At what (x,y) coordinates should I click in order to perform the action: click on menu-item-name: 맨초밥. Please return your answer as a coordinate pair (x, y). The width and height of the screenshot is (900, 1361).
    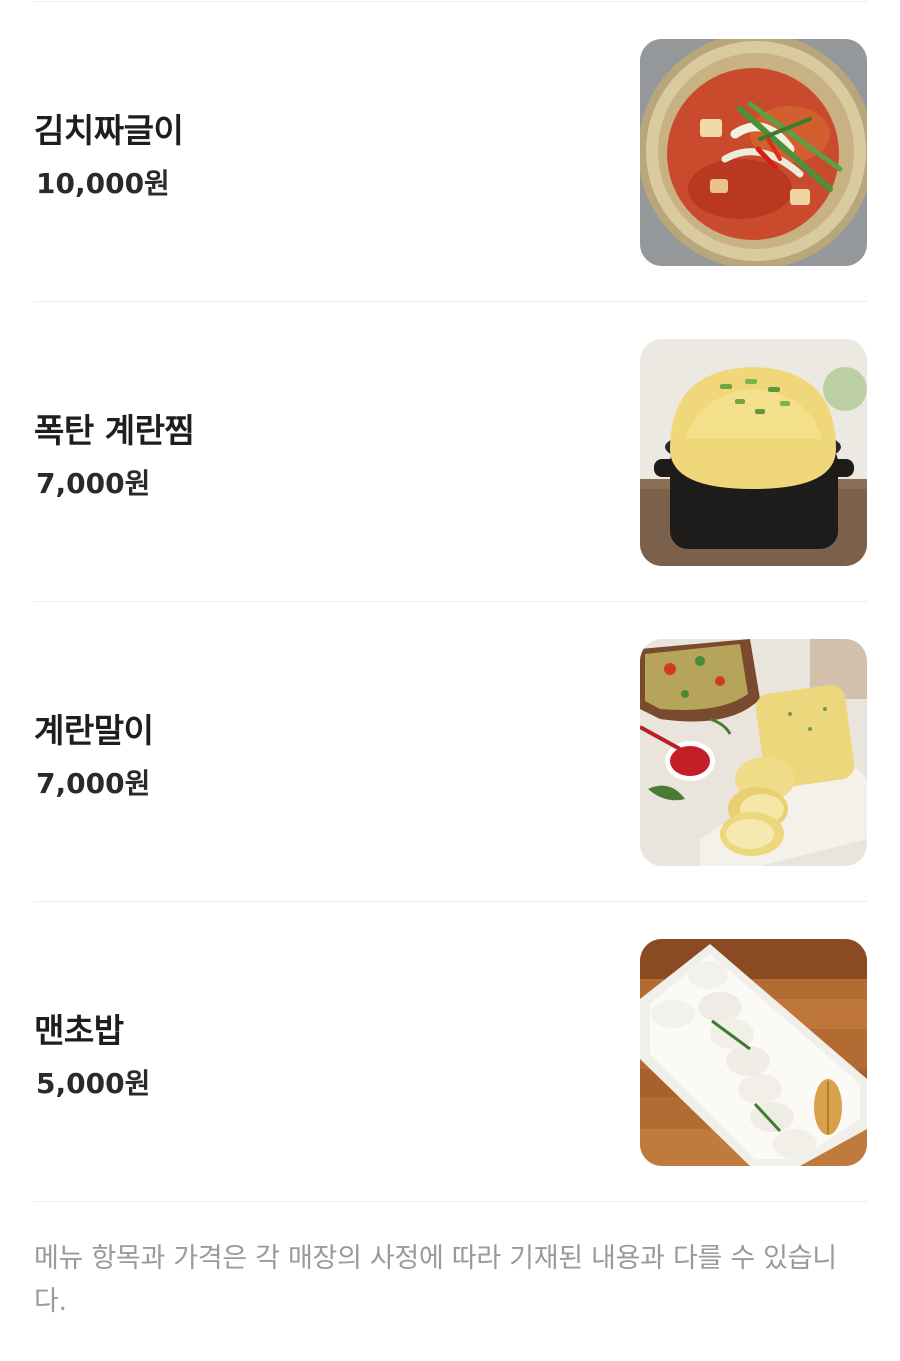
    Looking at the image, I should click on (79, 1030).